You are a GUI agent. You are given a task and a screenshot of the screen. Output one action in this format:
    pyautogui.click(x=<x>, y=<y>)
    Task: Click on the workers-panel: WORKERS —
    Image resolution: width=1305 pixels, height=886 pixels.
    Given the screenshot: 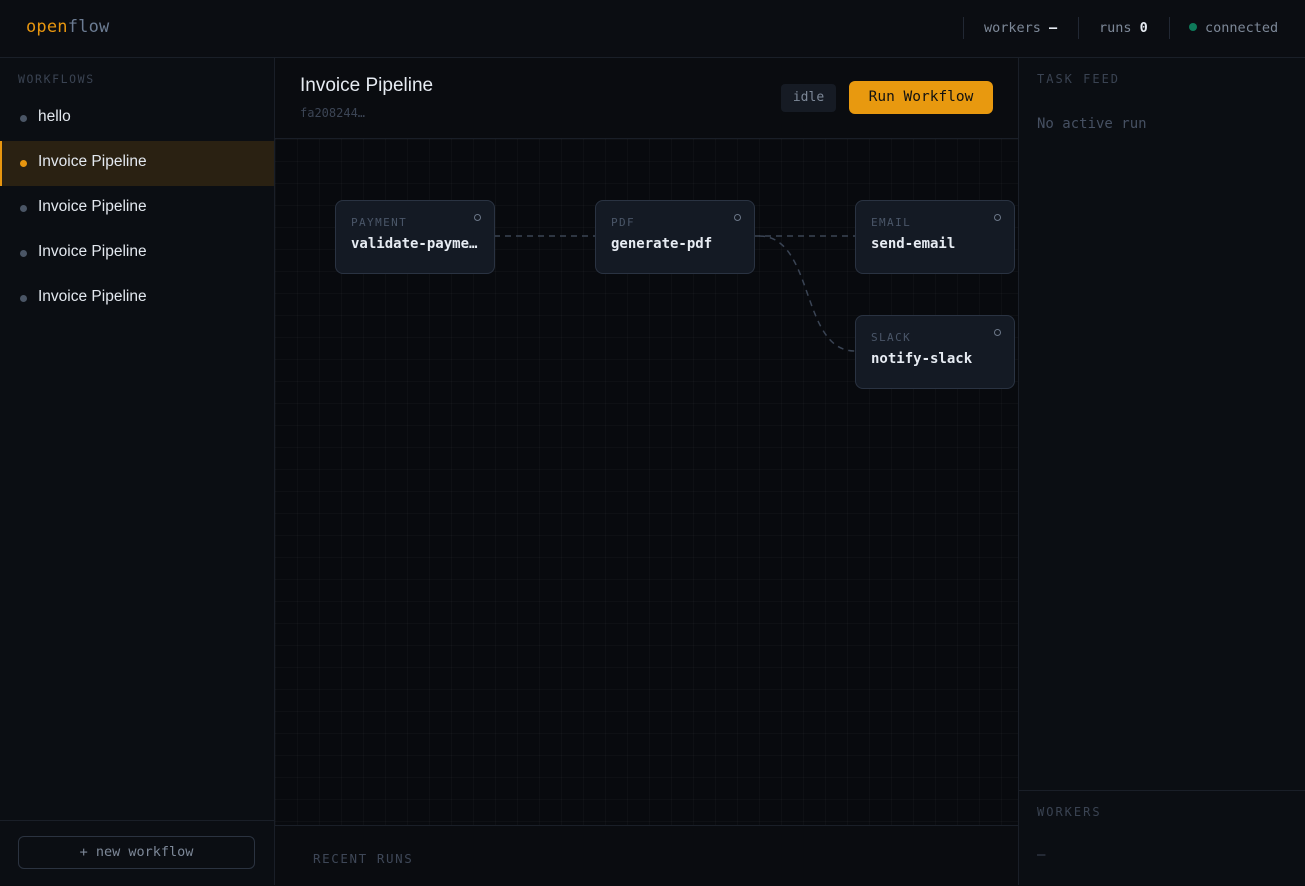 What is the action you would take?
    pyautogui.click(x=1162, y=838)
    